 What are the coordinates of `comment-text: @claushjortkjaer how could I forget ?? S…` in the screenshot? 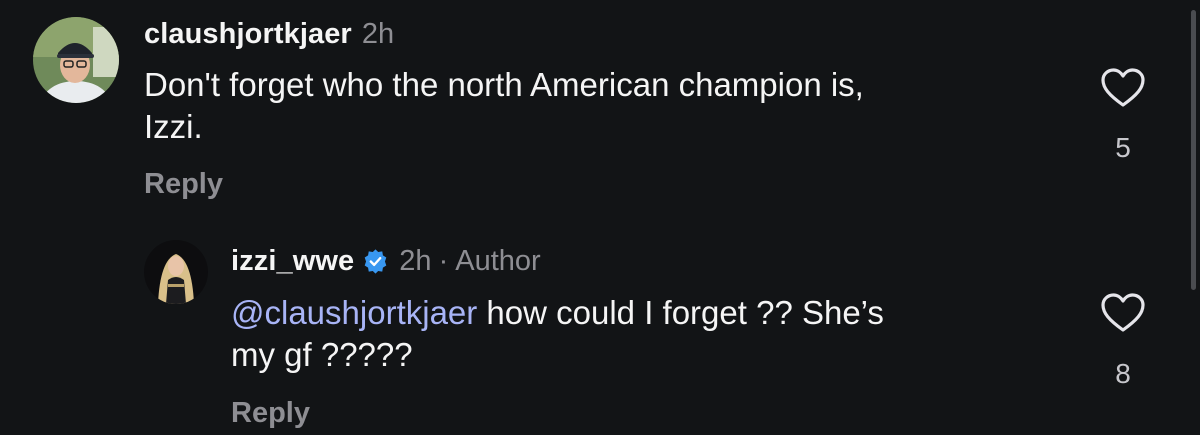 It's located at (641, 334).